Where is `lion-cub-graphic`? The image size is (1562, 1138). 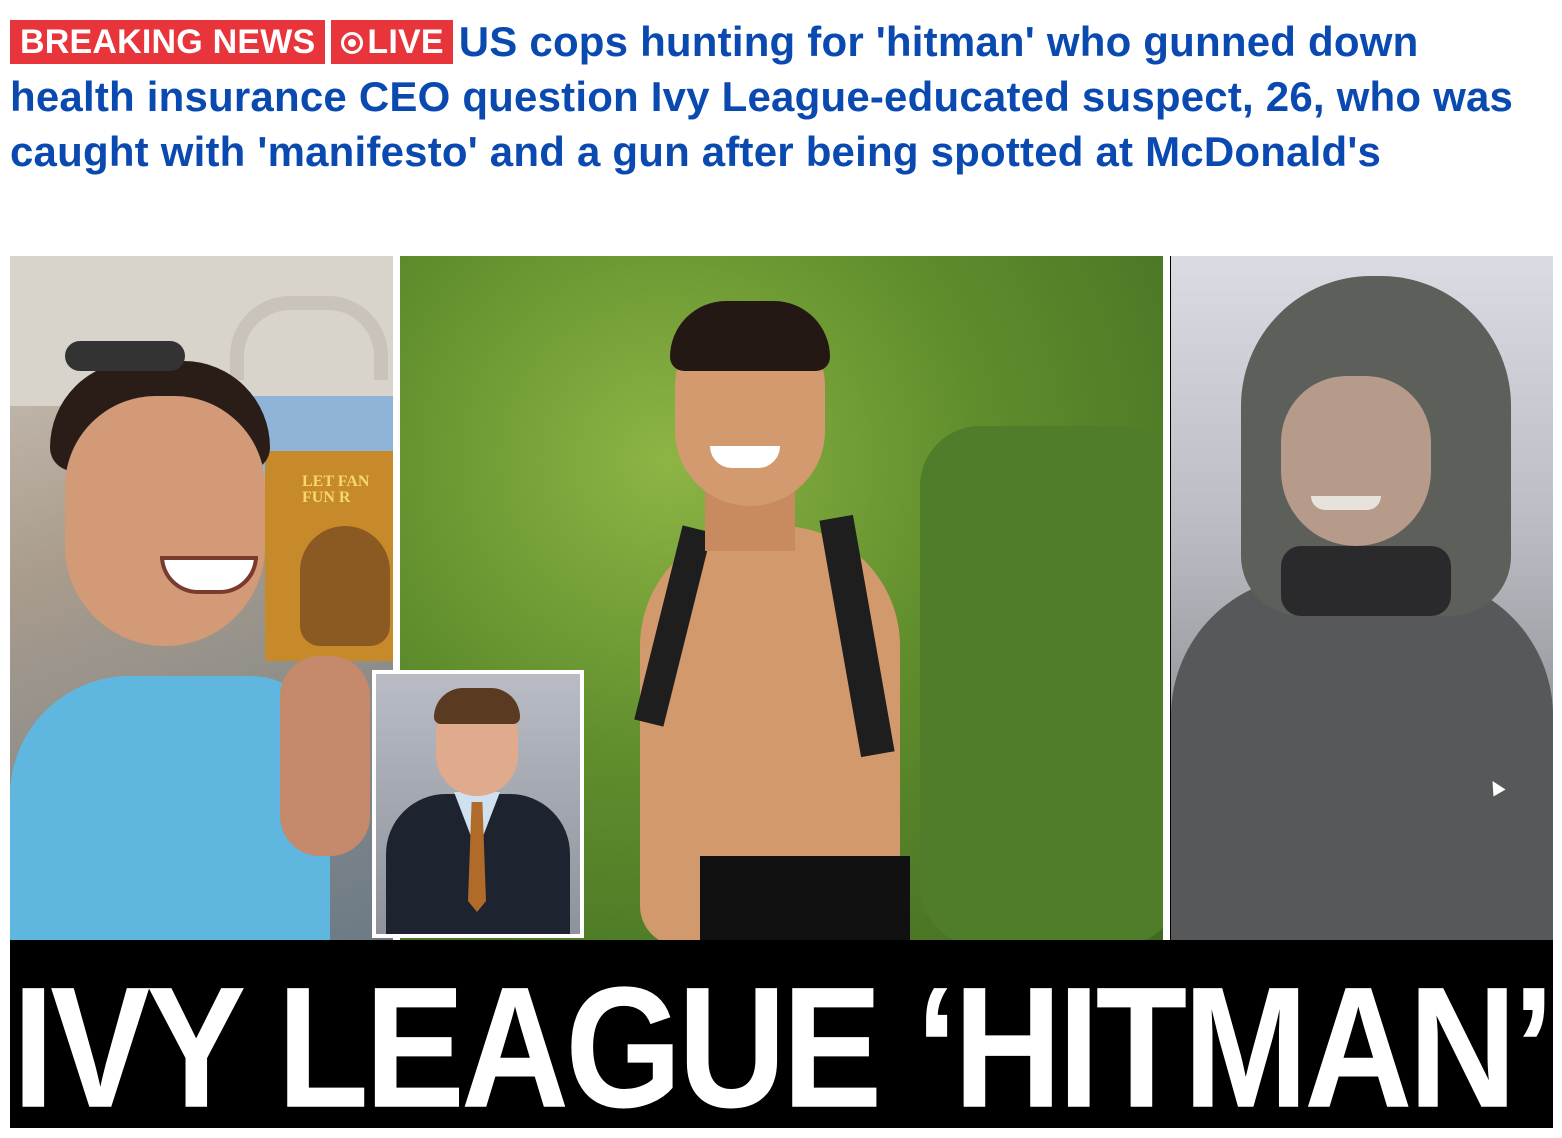 lion-cub-graphic is located at coordinates (345, 586).